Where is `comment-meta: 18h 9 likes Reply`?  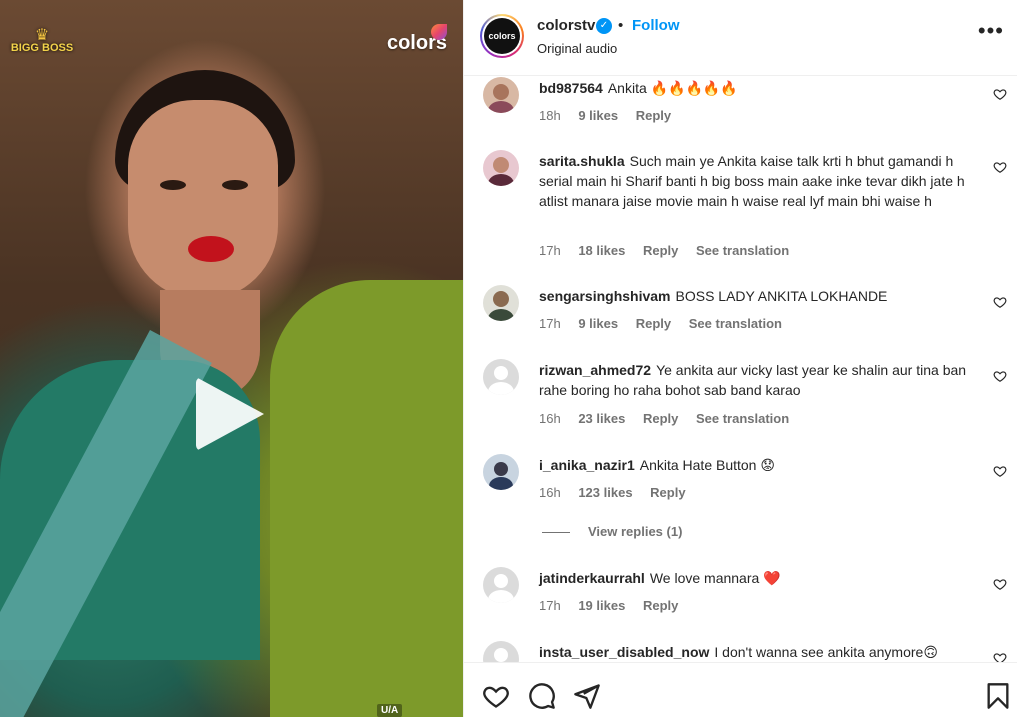 comment-meta: 18h 9 likes Reply is located at coordinates (612, 115).